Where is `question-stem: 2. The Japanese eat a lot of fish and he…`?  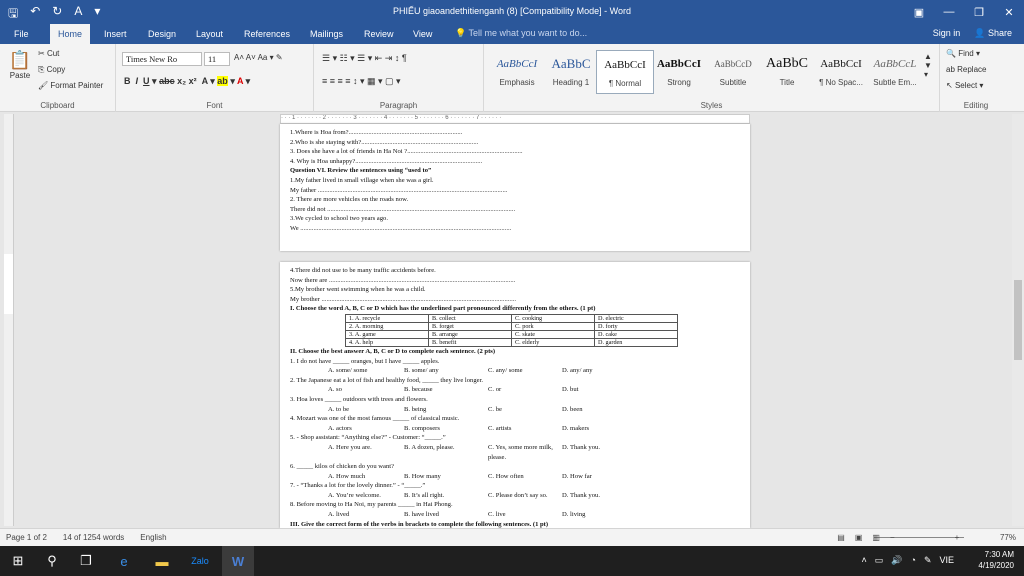
question-stem: 2. The Japanese eat a lot of fish and he… is located at coordinates (387, 380).